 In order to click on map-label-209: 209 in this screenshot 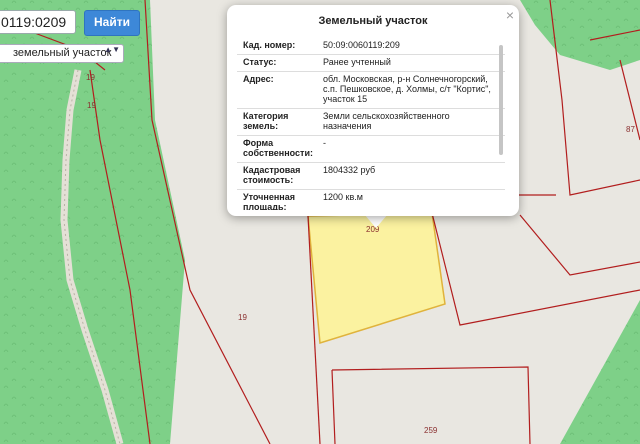, I will do `click(373, 229)`.